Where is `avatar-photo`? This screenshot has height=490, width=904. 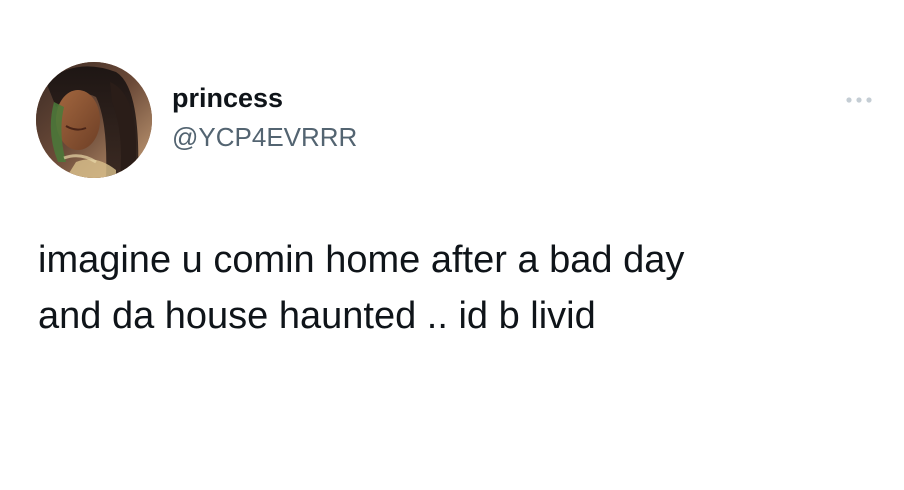 avatar-photo is located at coordinates (94, 120).